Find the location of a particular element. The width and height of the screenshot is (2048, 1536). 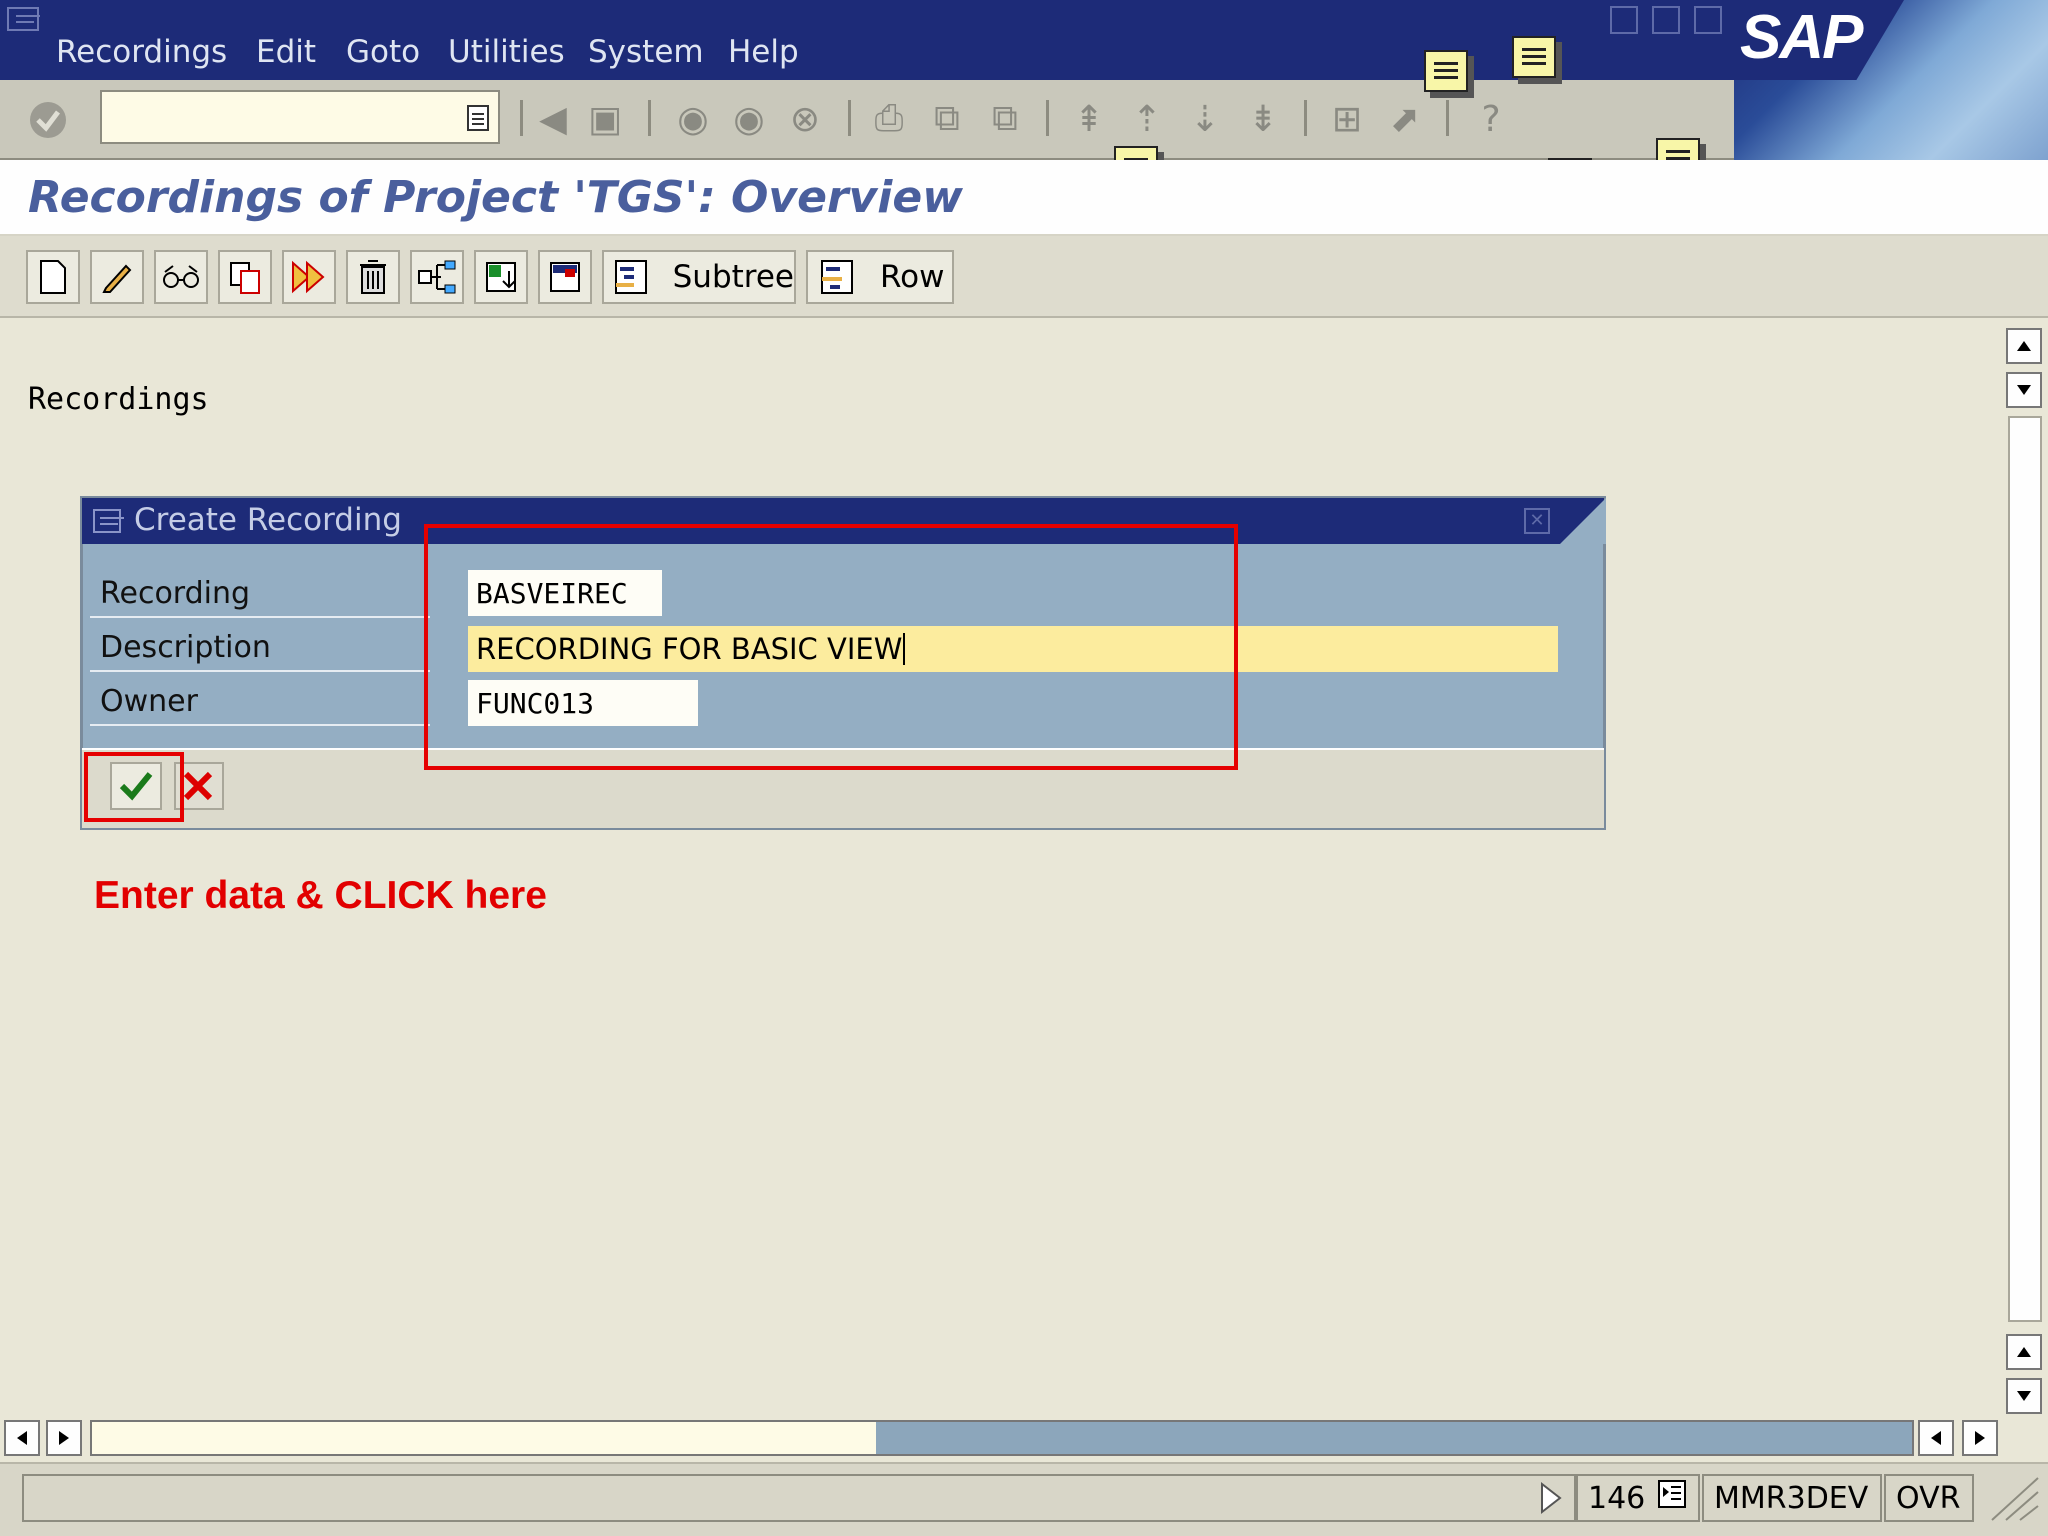

minimize-icon is located at coordinates (1624, 20).